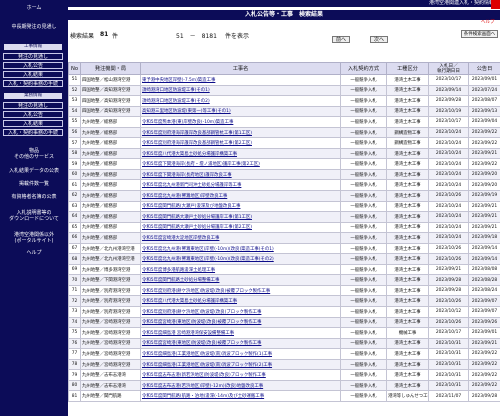 The width and height of the screenshot is (500, 416). Describe the element at coordinates (74, 196) in the screenshot. I see `row-no: 62` at that location.